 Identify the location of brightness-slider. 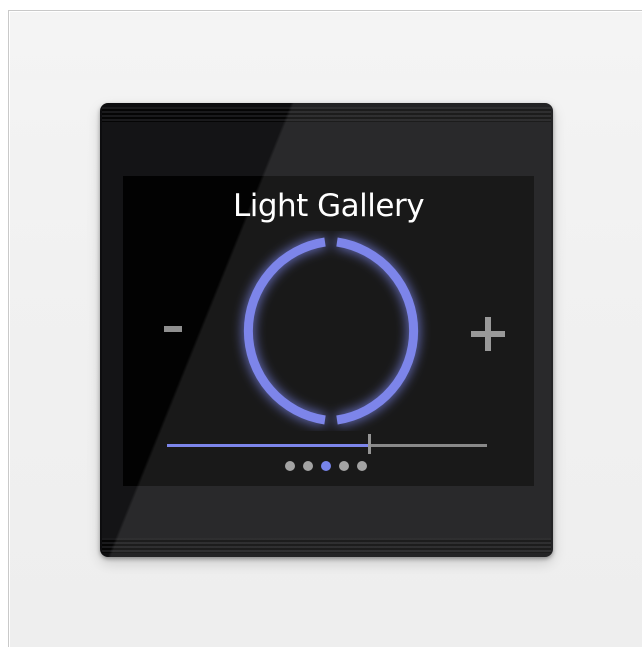
(327, 444).